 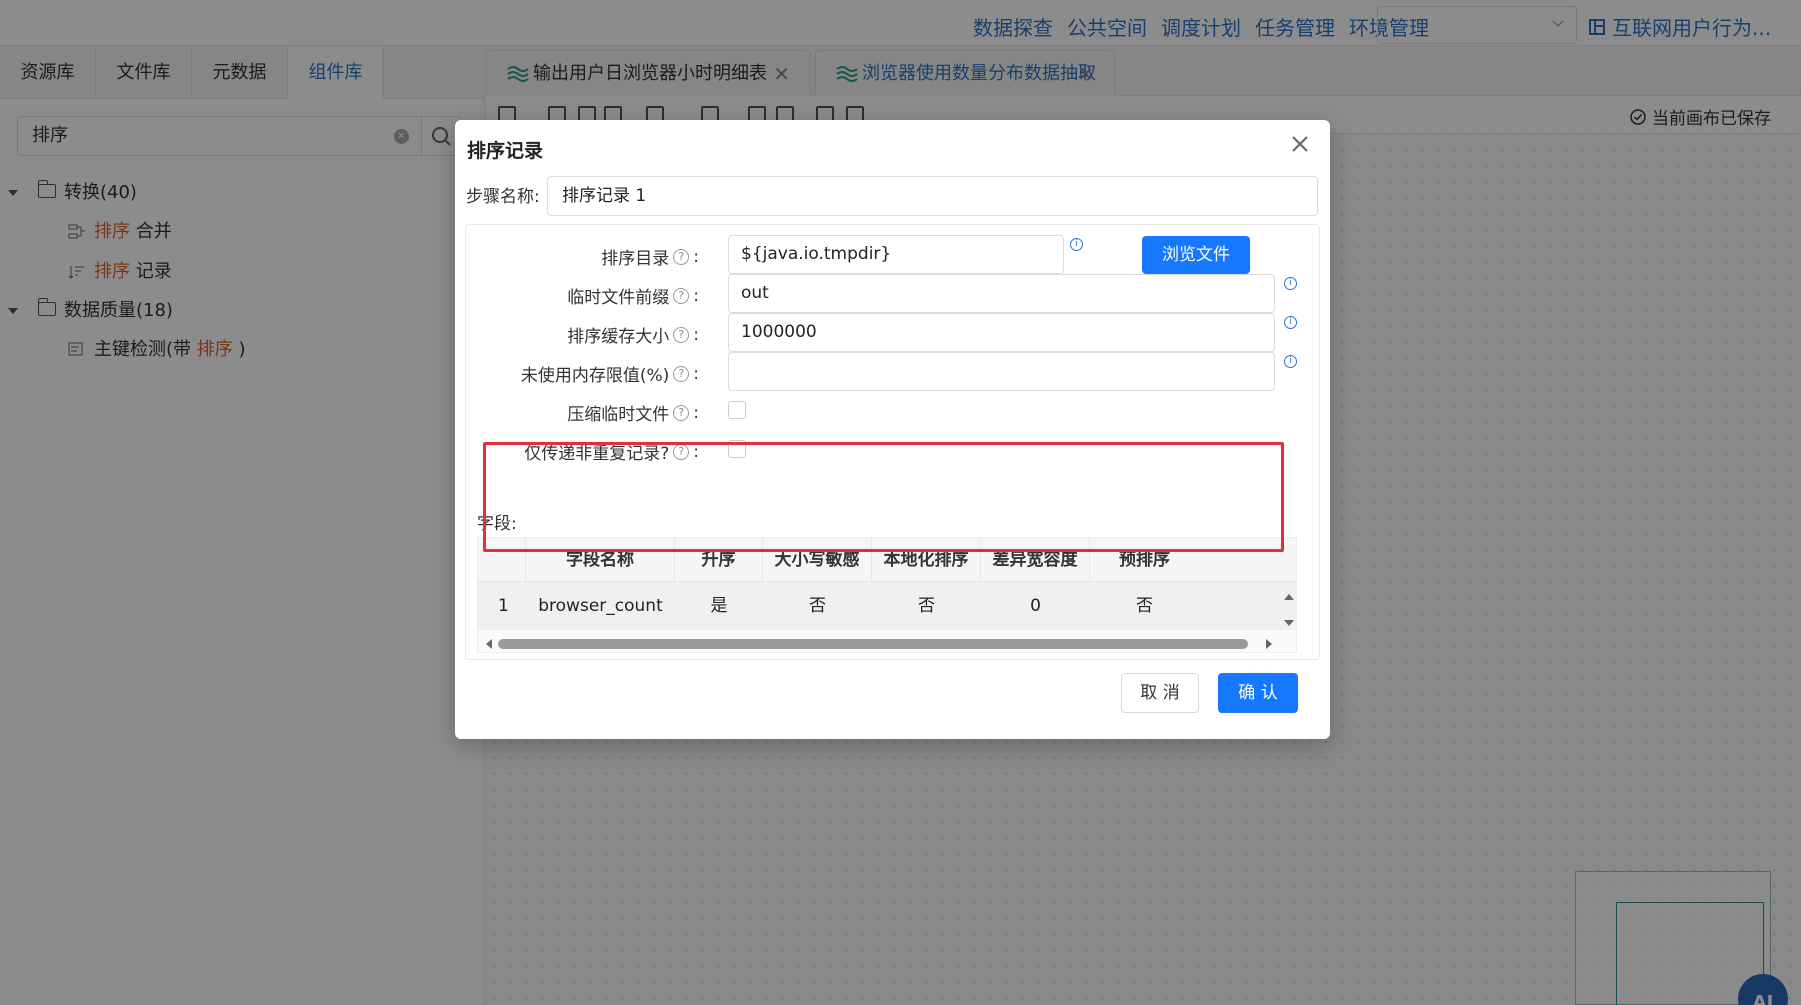 I want to click on horizontal-scrollbar, so click(x=873, y=644).